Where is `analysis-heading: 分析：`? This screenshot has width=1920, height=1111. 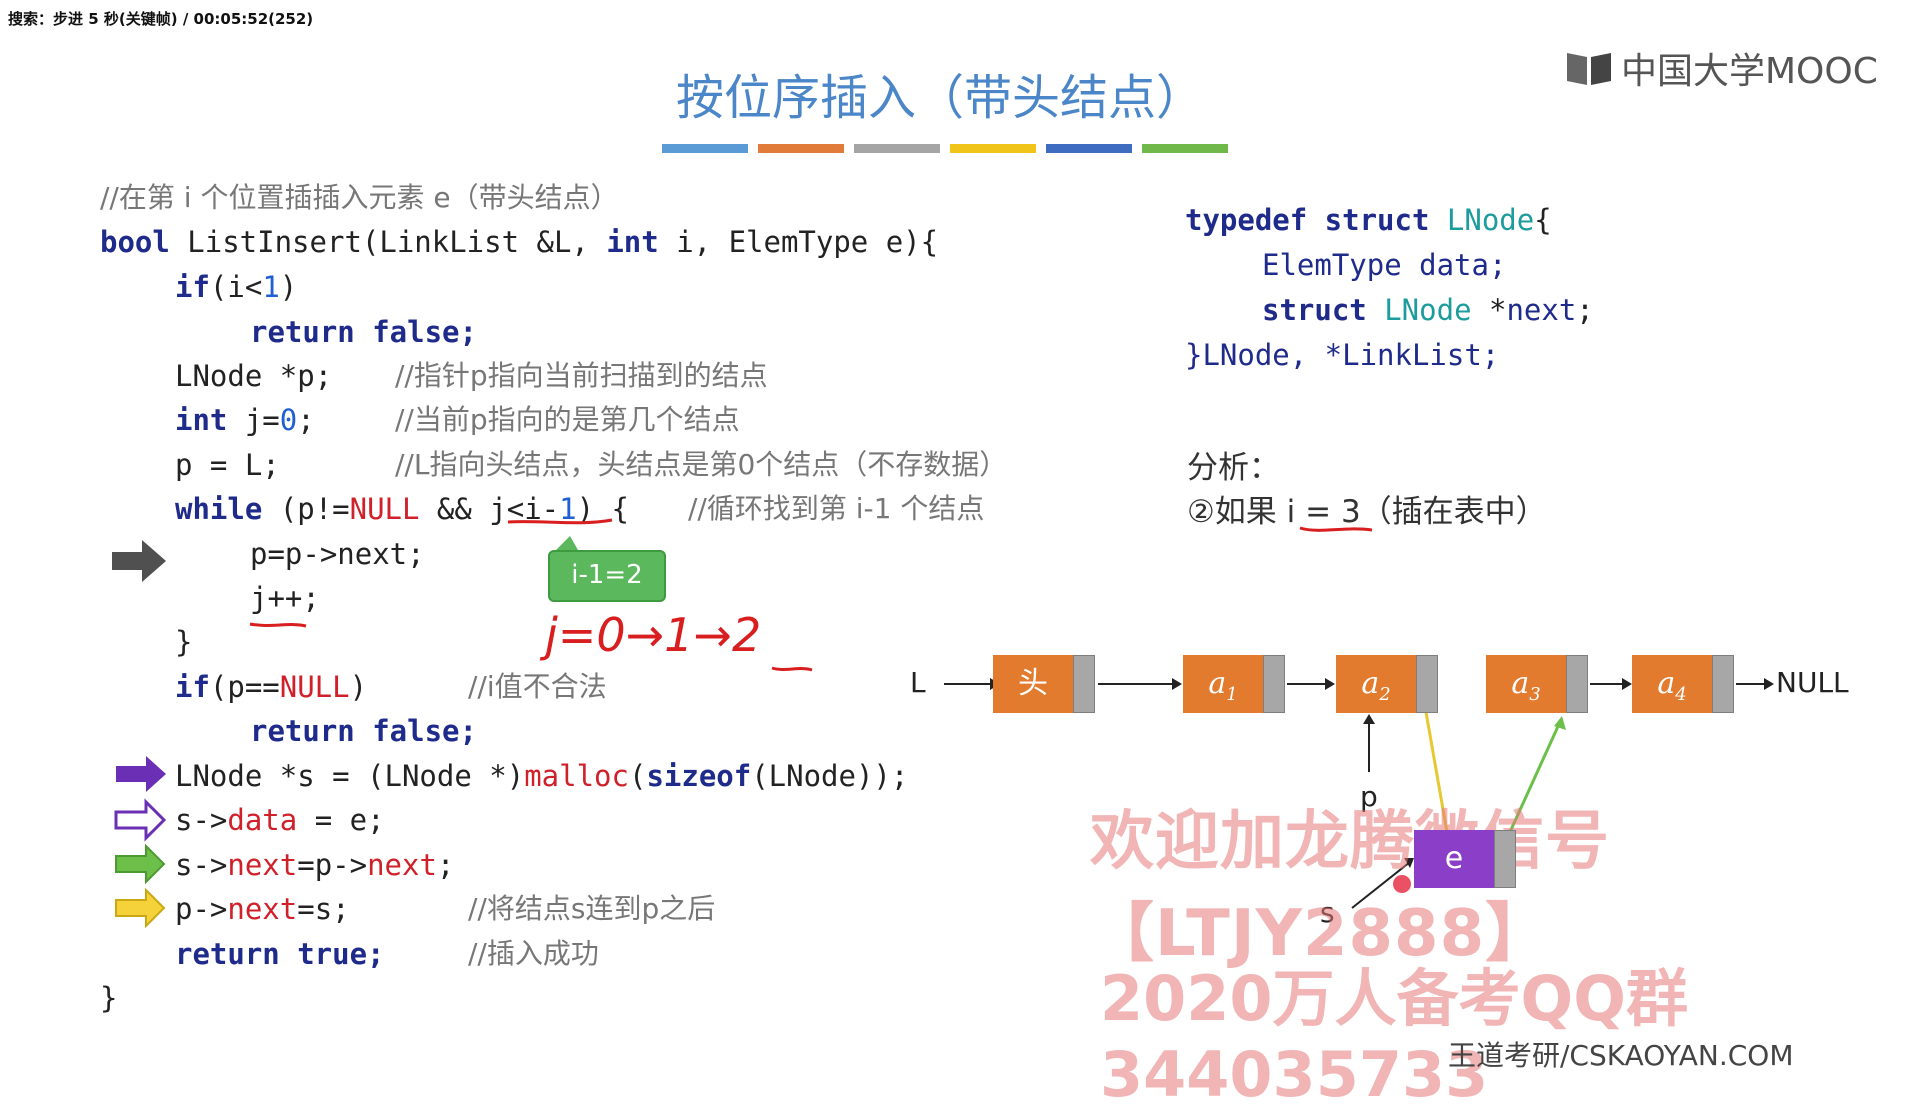
analysis-heading: 分析： is located at coordinates (1233, 468).